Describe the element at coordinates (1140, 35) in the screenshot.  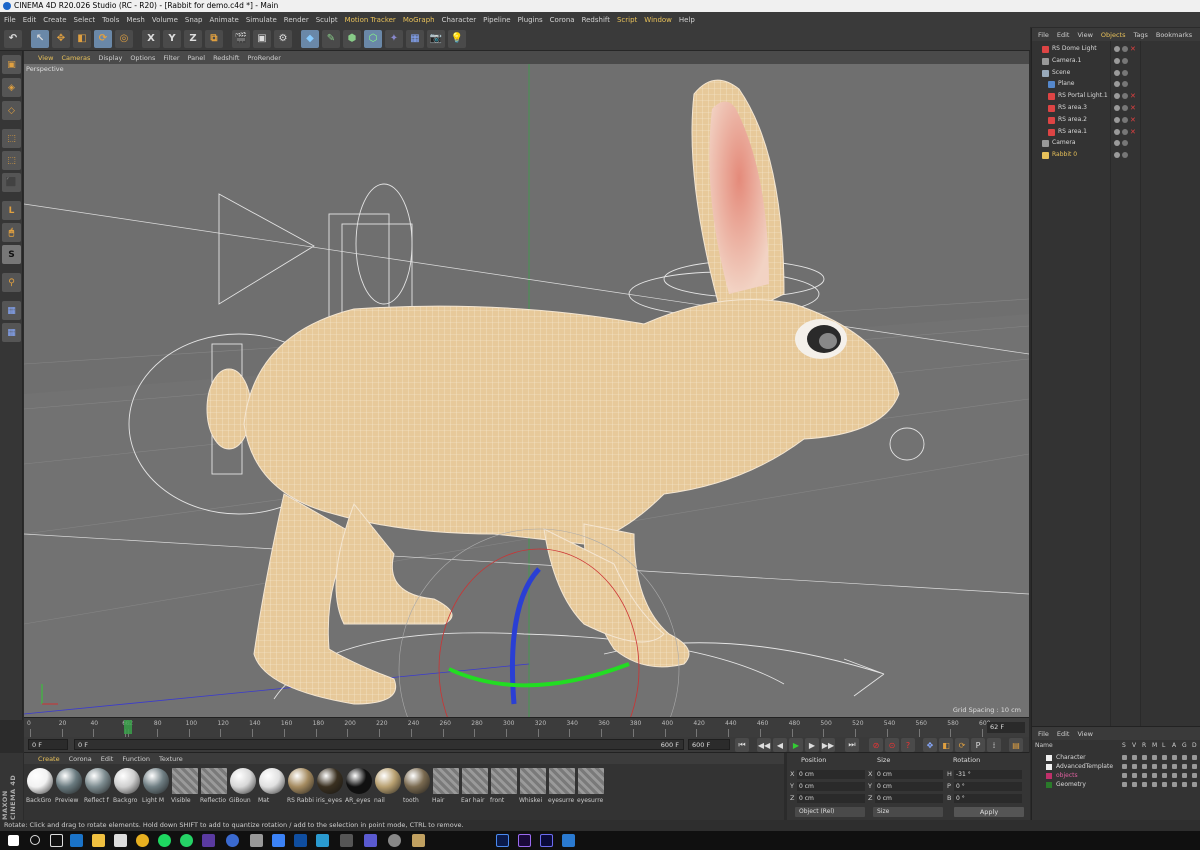
I see `object-menu-tags: Tags` at that location.